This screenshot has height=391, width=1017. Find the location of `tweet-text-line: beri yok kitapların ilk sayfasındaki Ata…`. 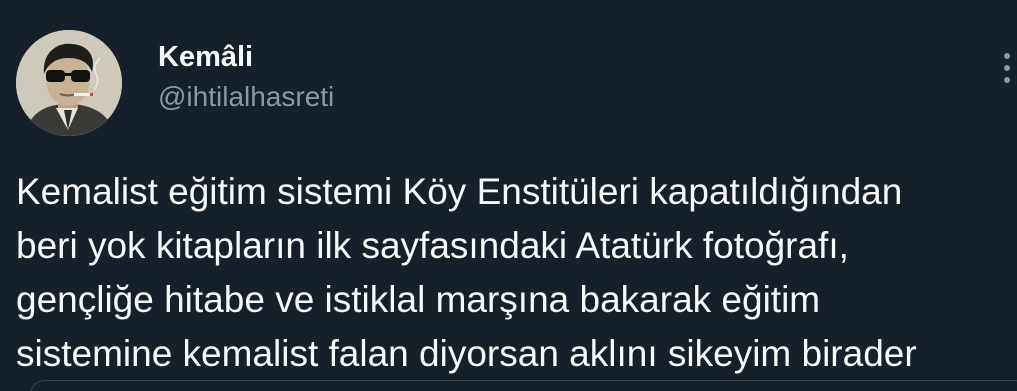

tweet-text-line: beri yok kitapların ilk sayfasındaki Ata… is located at coordinates (432, 245).